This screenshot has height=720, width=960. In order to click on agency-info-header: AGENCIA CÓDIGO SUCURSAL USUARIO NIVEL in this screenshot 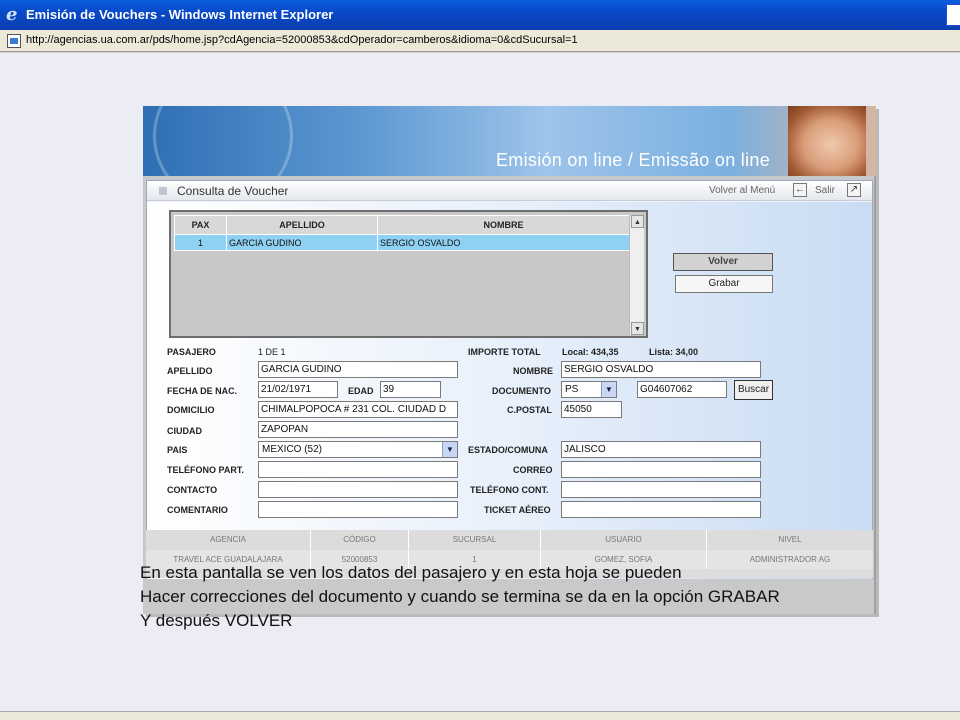, I will do `click(509, 539)`.